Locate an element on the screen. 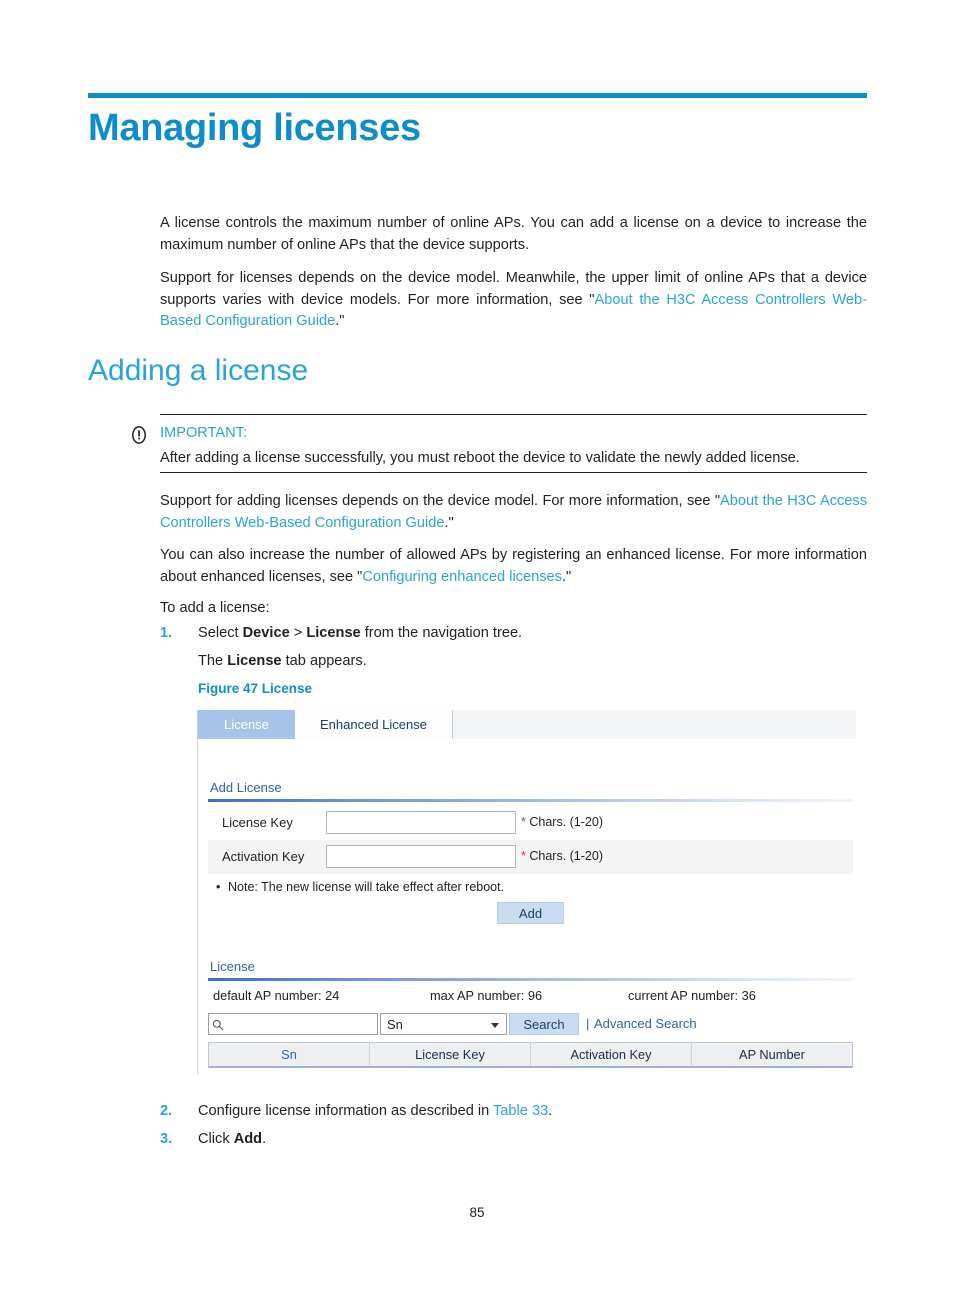 The width and height of the screenshot is (954, 1296). step-2-number: 2. is located at coordinates (166, 1111).